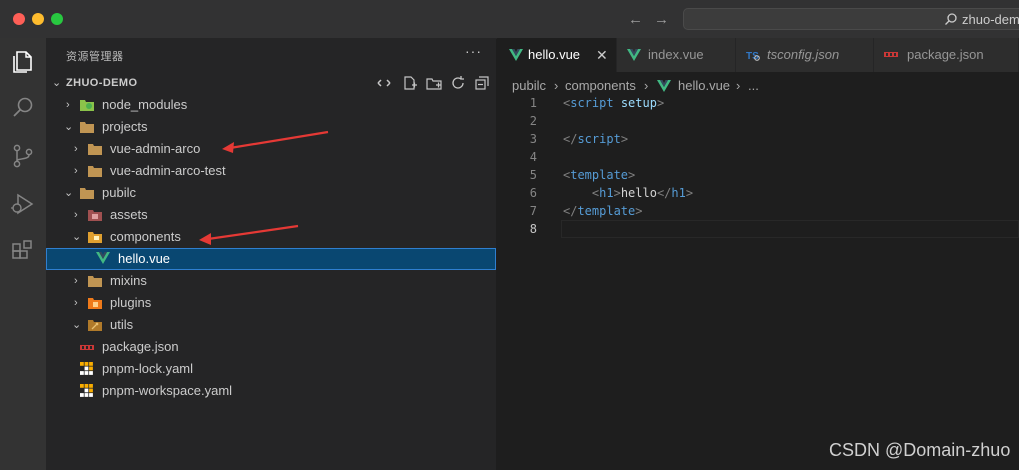 This screenshot has height=470, width=1019. What do you see at coordinates (946, 55) in the screenshot?
I see `tab-package-json: package.json` at bounding box center [946, 55].